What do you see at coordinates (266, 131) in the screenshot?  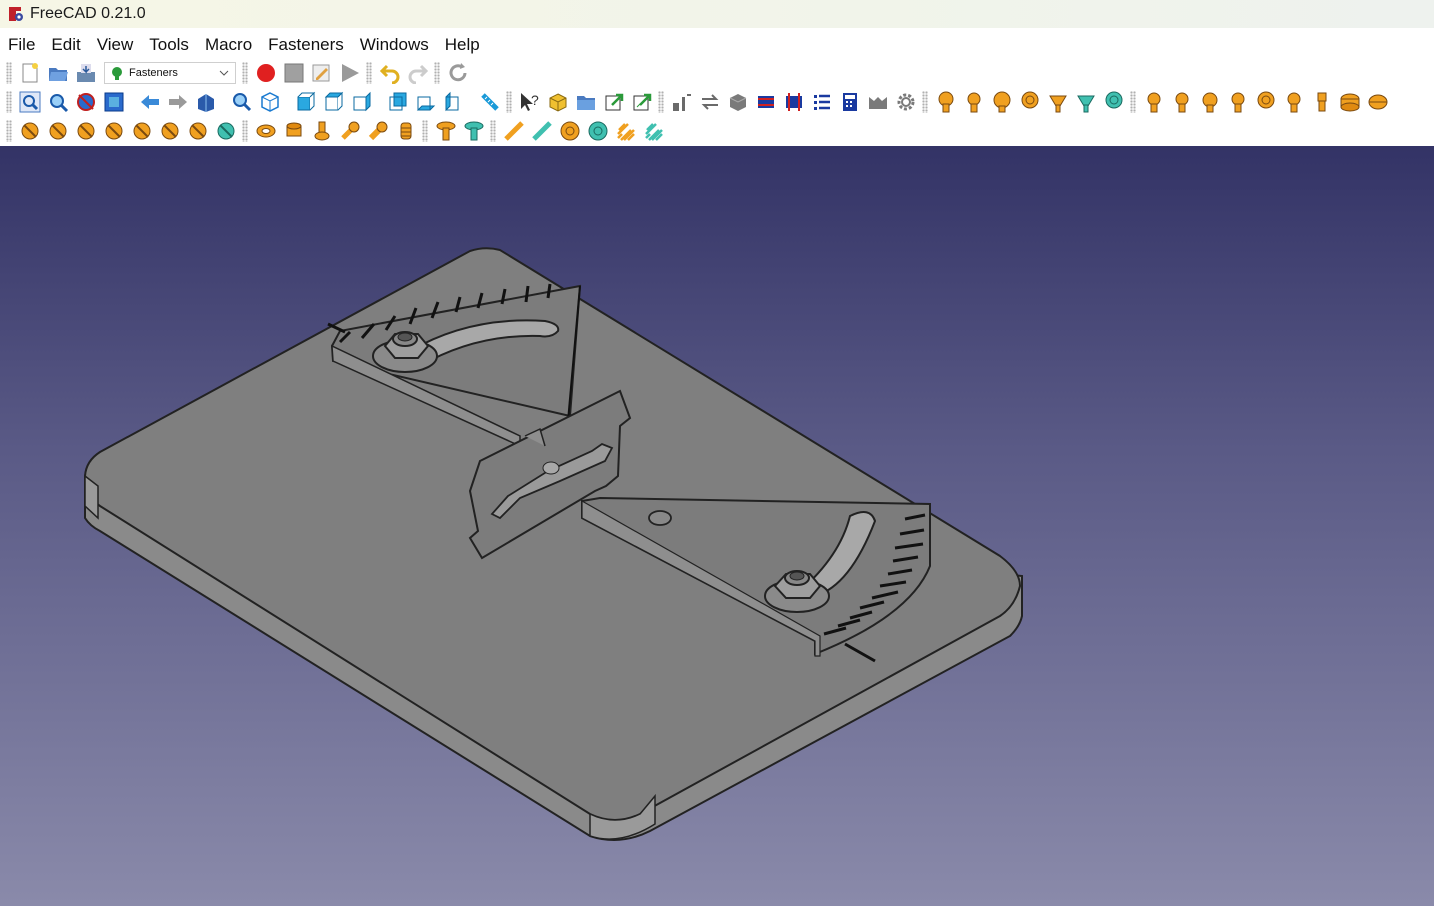 I see `washer-icon` at bounding box center [266, 131].